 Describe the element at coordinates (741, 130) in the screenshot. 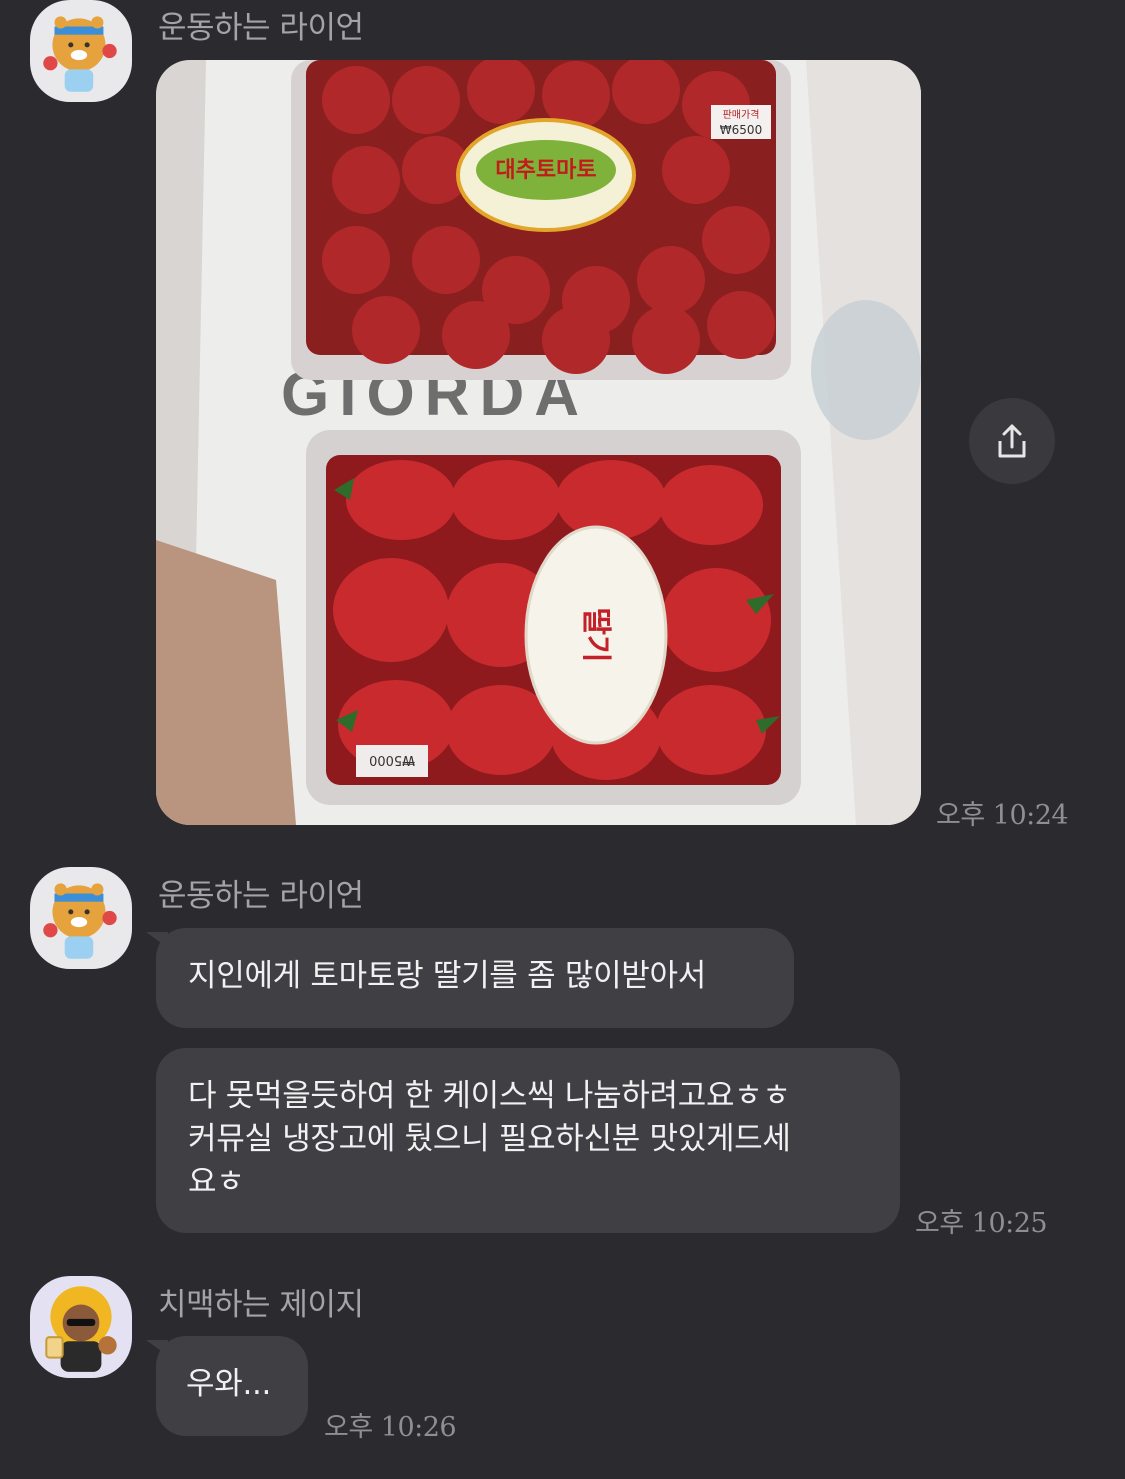

I see `tomato-price: ₩6500` at that location.